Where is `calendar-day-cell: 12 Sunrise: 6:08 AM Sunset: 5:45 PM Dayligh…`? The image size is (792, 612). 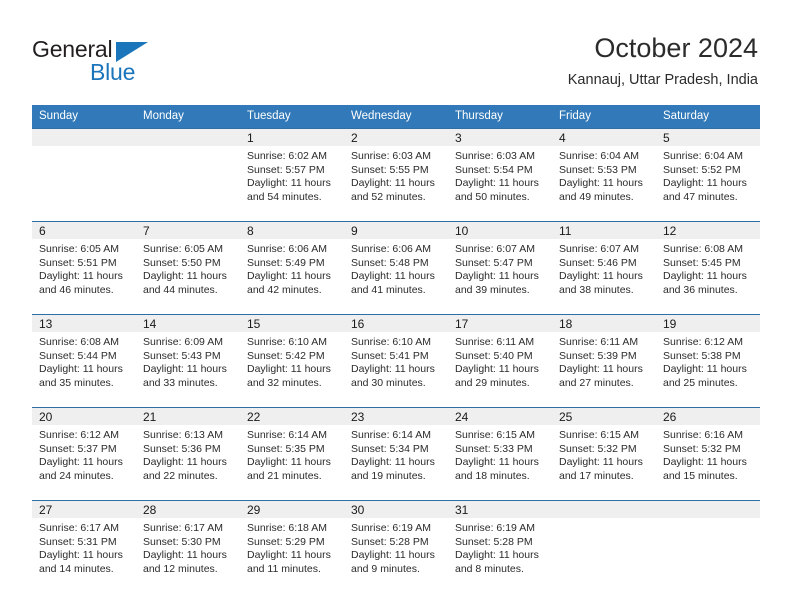 calendar-day-cell: 12 Sunrise: 6:08 AM Sunset: 5:45 PM Dayligh… is located at coordinates (708, 268).